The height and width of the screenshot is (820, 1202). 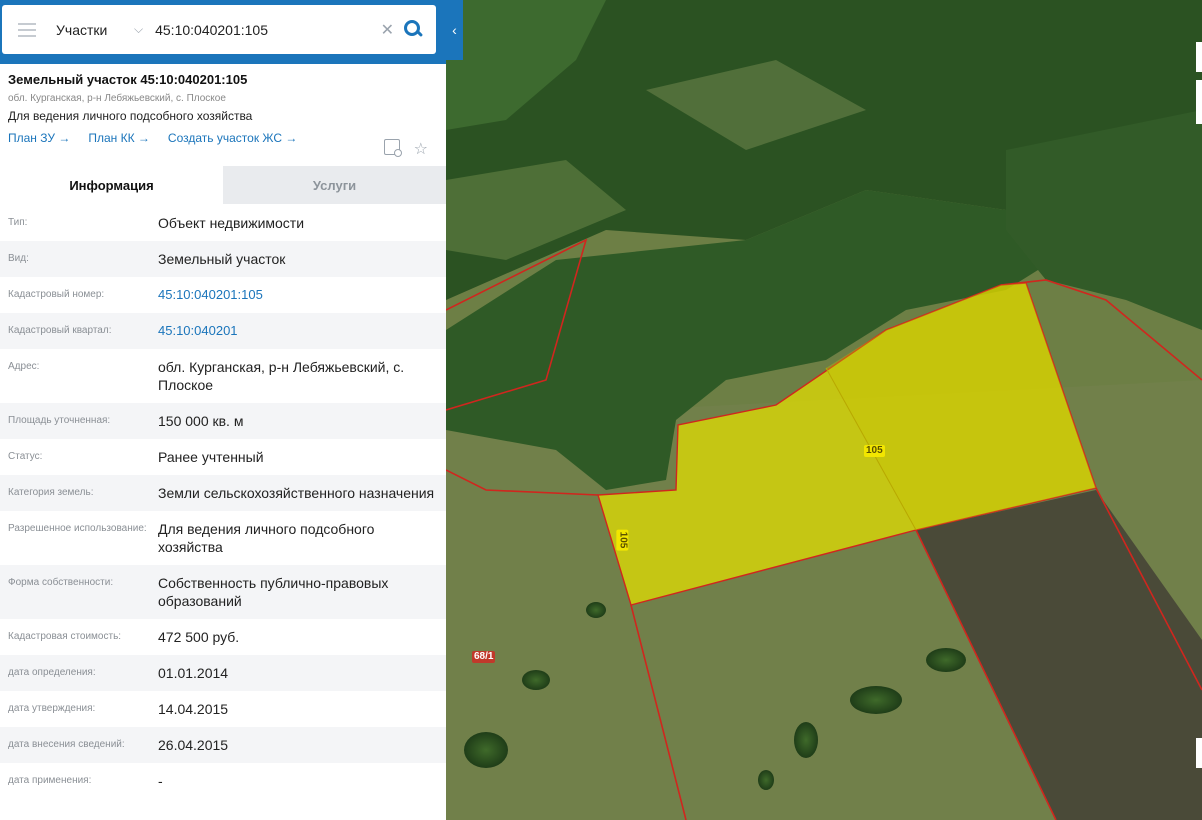 What do you see at coordinates (201, 421) in the screenshot?
I see `info-value: 150 000 кв. м` at bounding box center [201, 421].